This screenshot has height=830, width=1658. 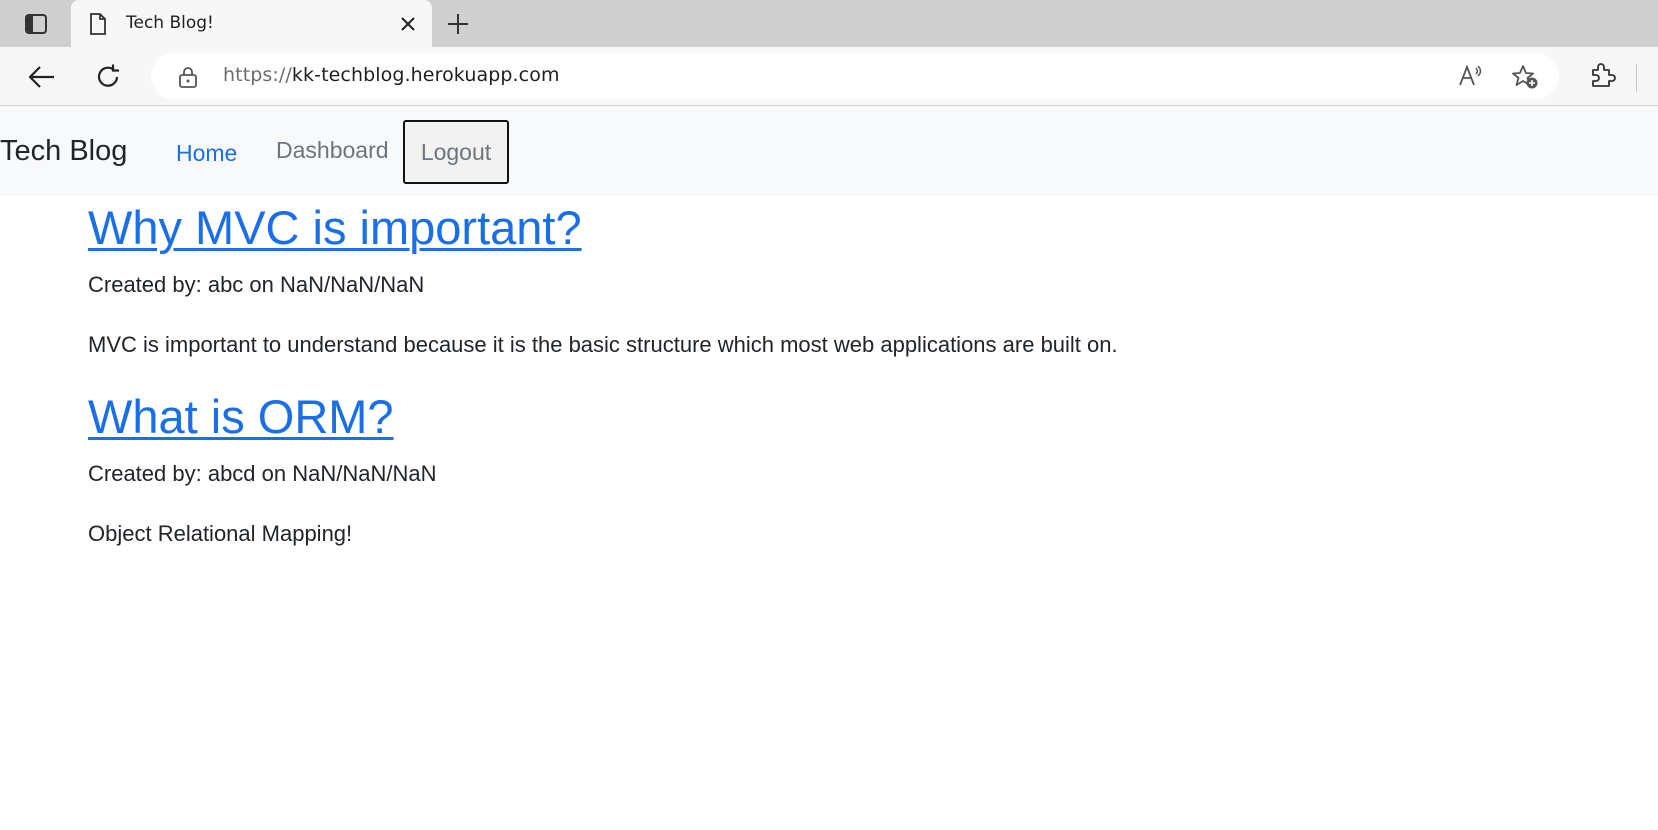 What do you see at coordinates (206, 153) in the screenshot?
I see `nav-home-link: Home` at bounding box center [206, 153].